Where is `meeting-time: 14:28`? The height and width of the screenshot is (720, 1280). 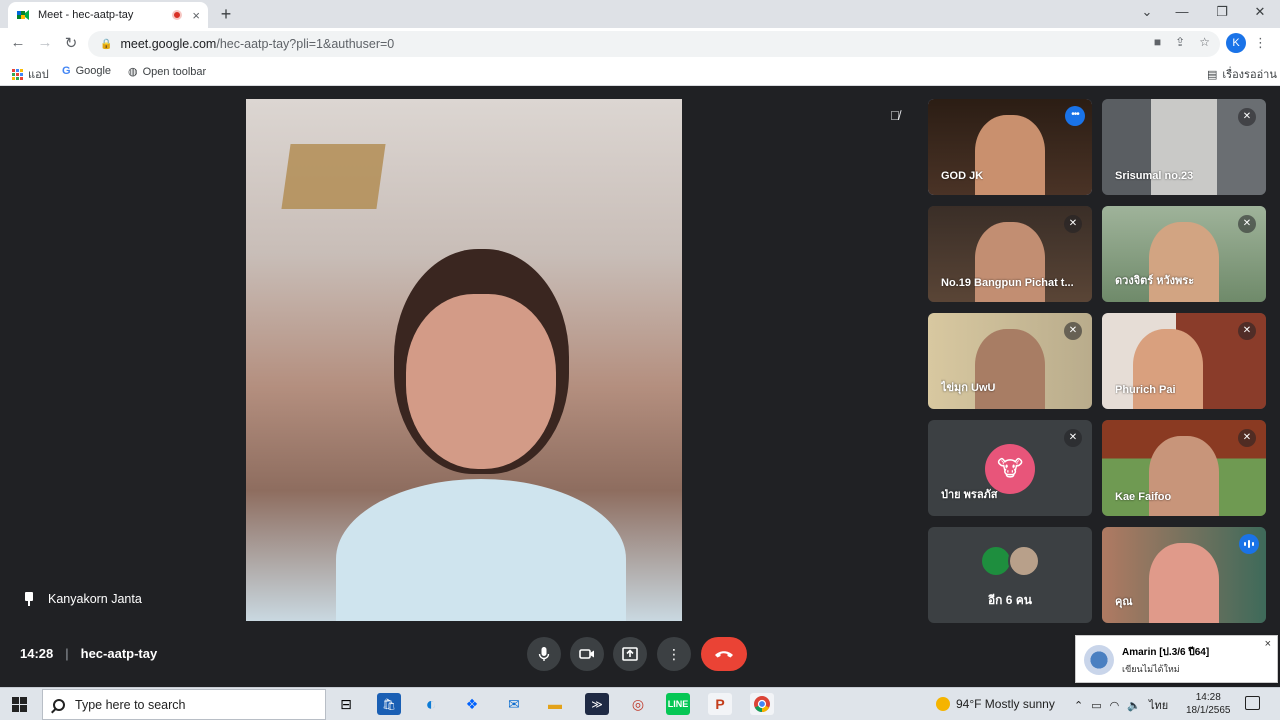 meeting-time: 14:28 is located at coordinates (37, 653).